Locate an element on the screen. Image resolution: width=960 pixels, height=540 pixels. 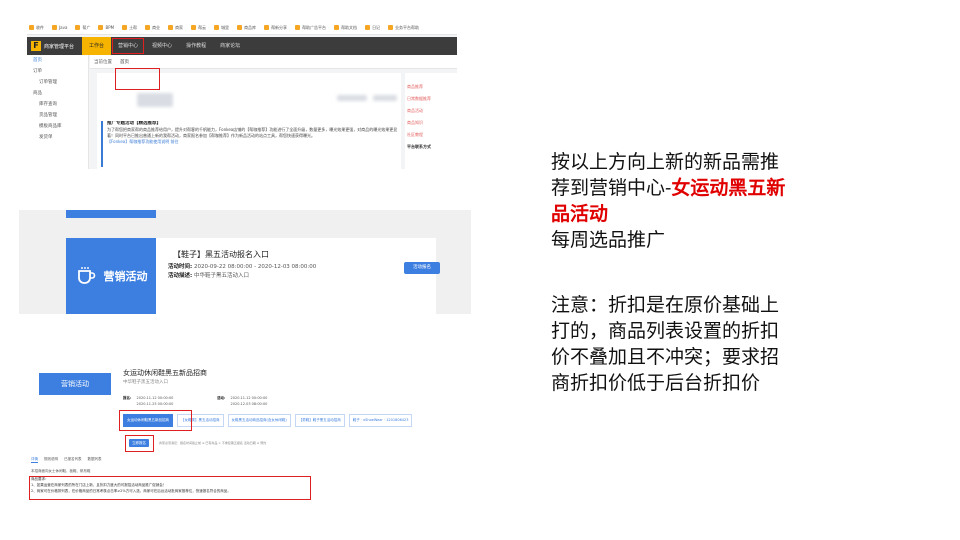
instruction-line: 荐到营销中心-女运动黑五新 is located at coordinates (668, 188).